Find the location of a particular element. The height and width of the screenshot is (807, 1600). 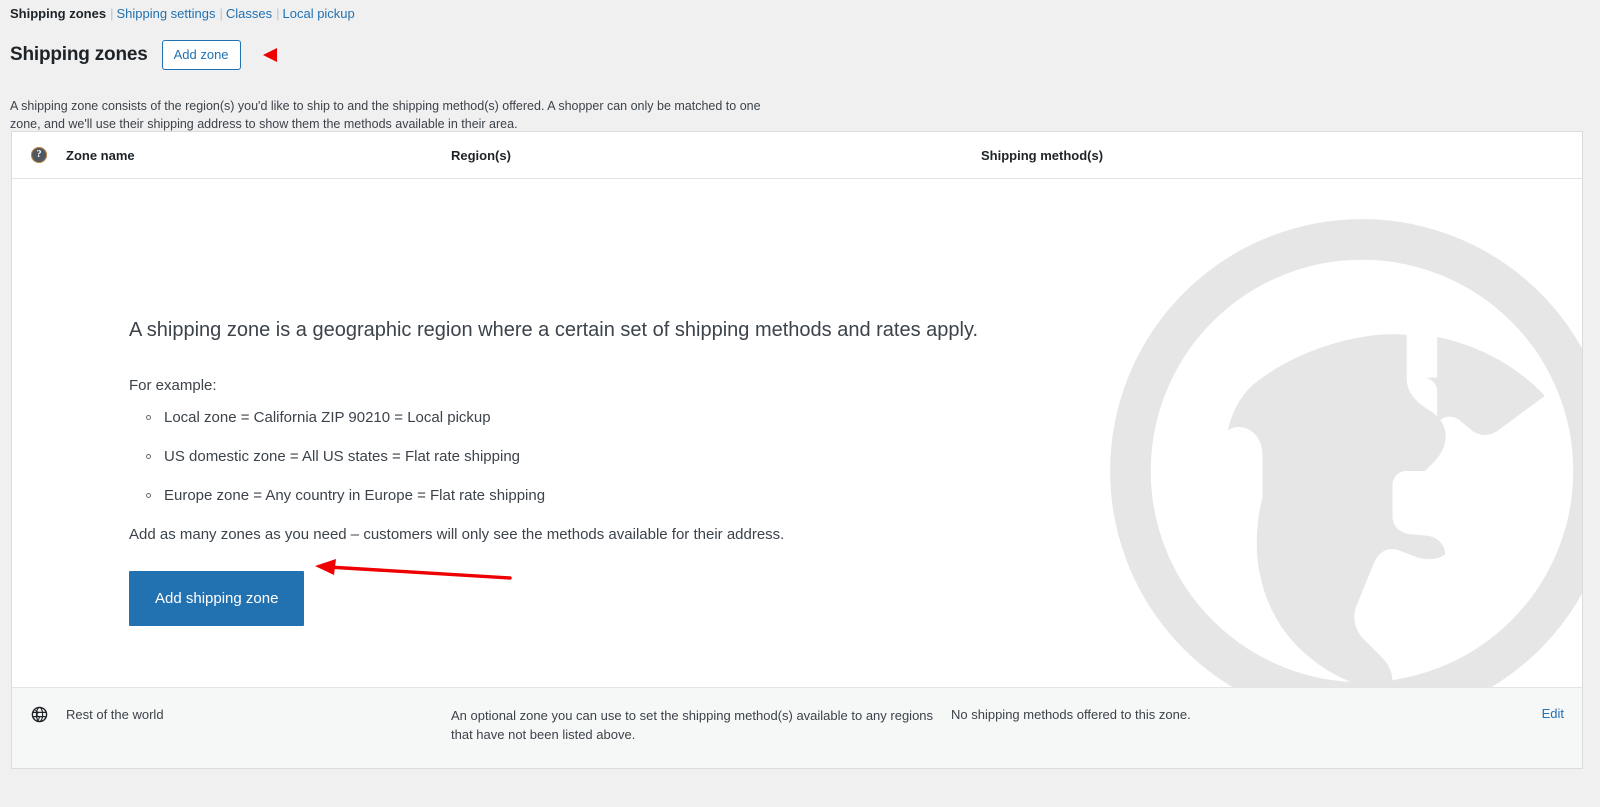

help-icon: ? is located at coordinates (39, 155).